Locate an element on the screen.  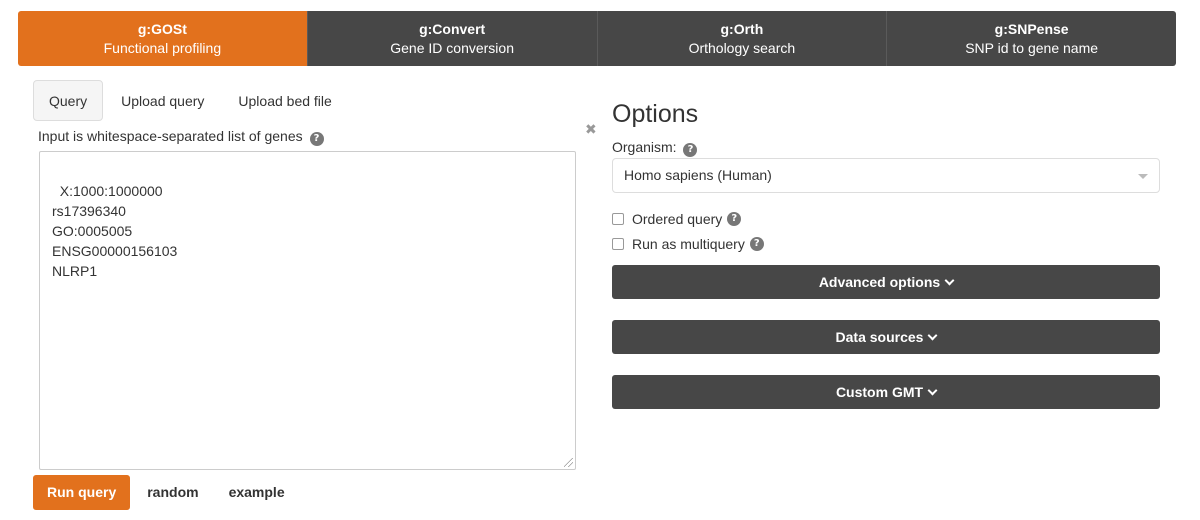
custom-gmt-button: Custom GMT is located at coordinates (886, 392).